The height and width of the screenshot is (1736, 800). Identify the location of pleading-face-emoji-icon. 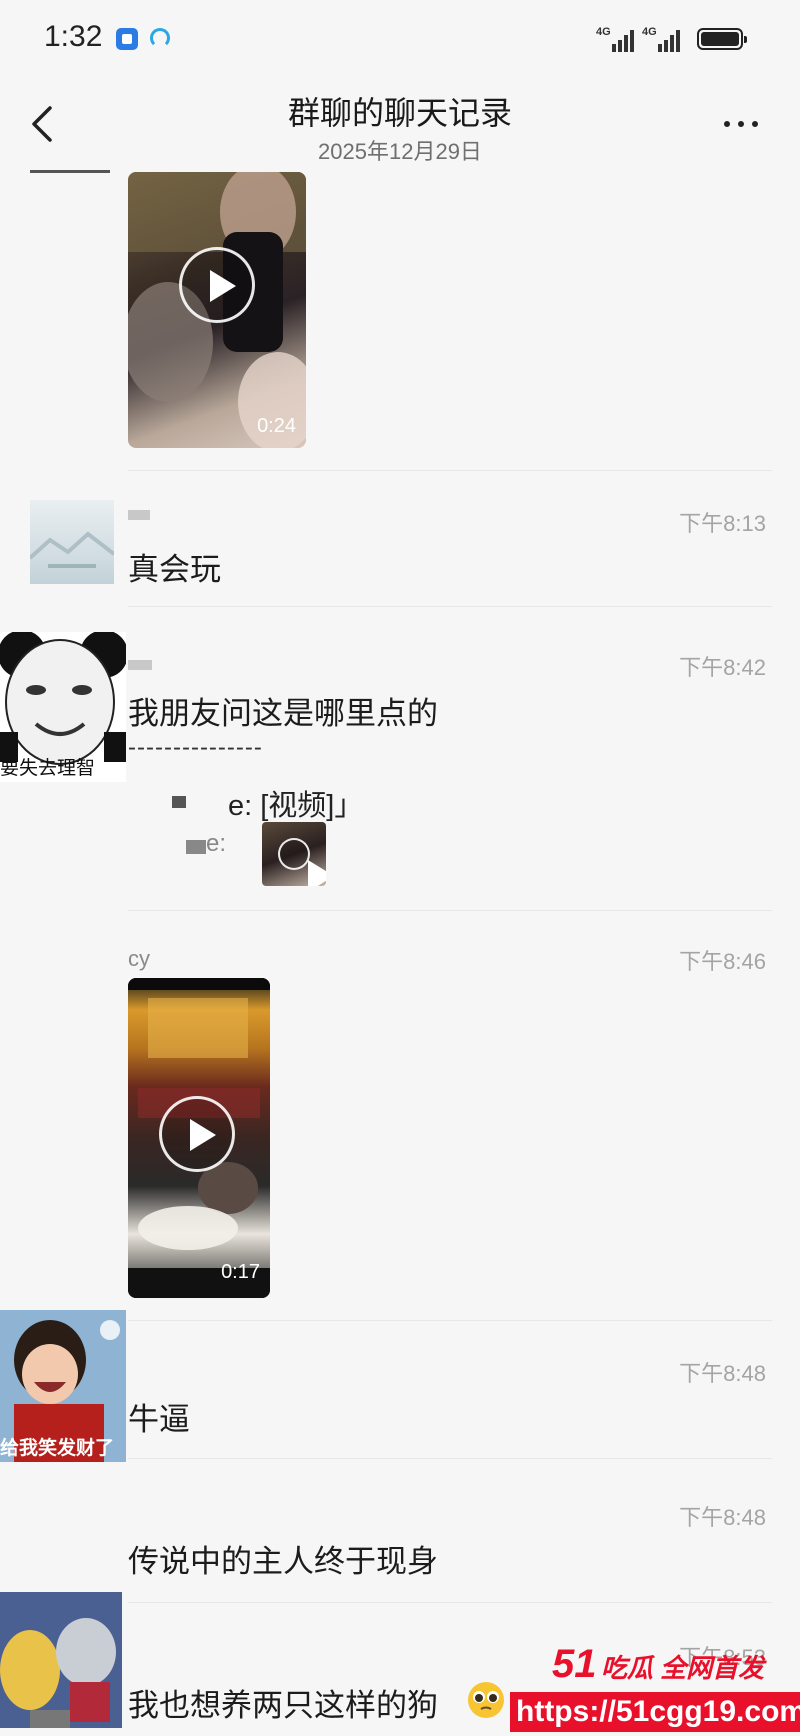
(486, 1700).